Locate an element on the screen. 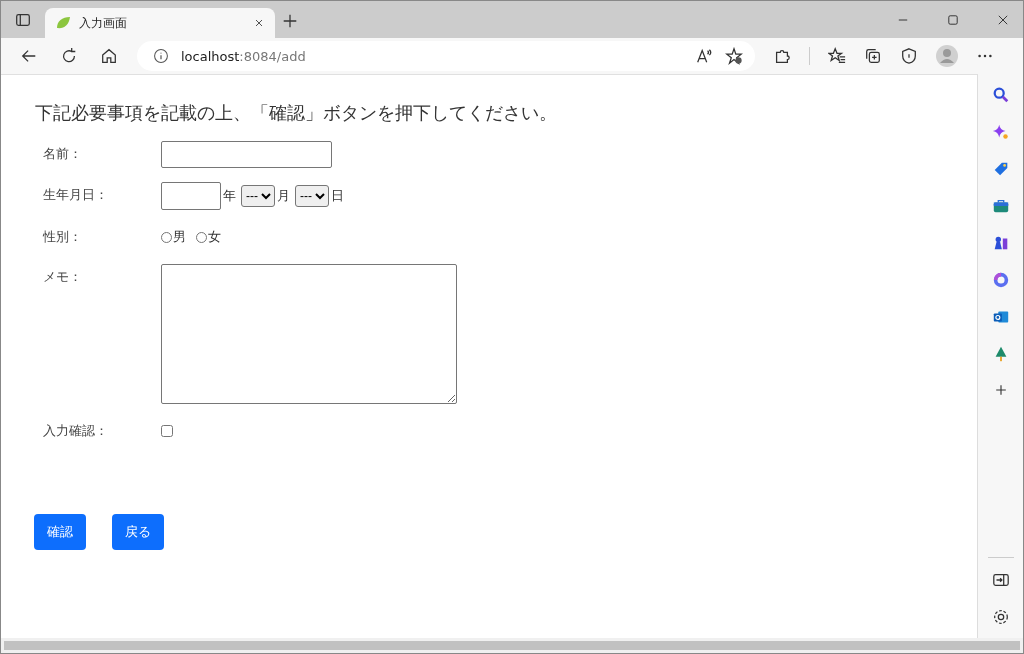 This screenshot has width=1024, height=654. memo-field is located at coordinates (309, 334).